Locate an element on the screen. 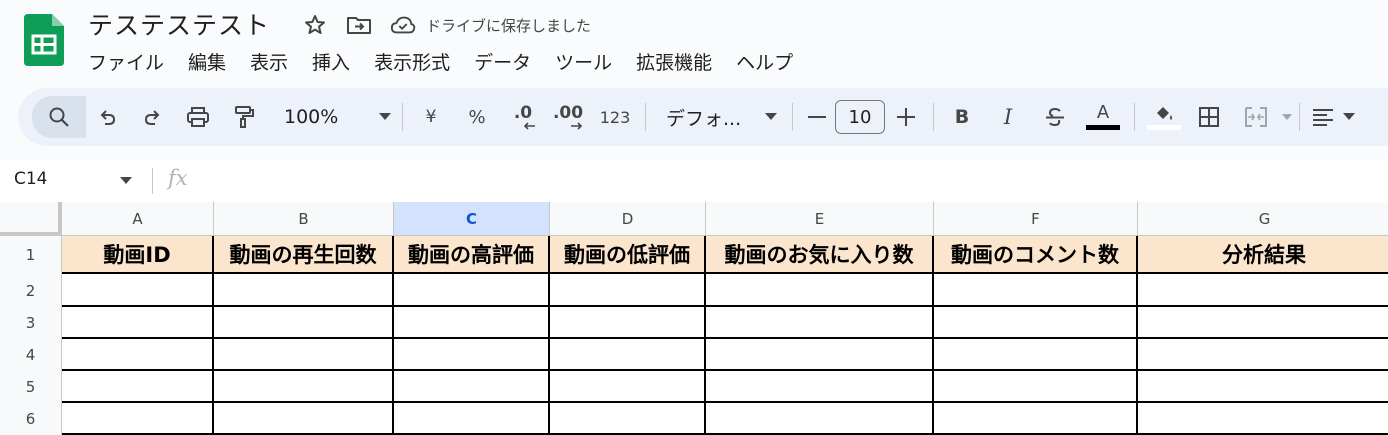  cell-c5 is located at coordinates (472, 387).